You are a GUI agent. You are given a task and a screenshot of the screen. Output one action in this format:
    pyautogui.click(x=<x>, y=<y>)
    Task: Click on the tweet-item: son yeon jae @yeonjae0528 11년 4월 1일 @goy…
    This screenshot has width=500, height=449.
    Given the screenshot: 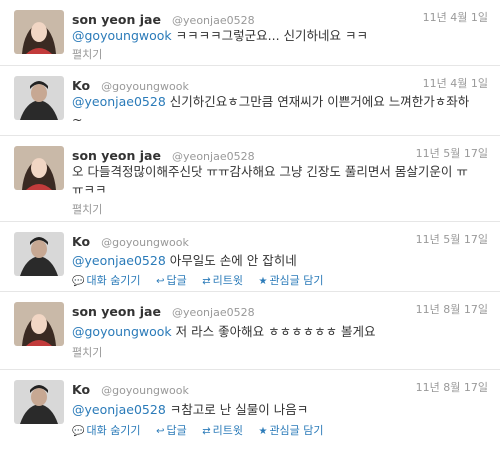 What is the action you would take?
    pyautogui.click(x=250, y=33)
    